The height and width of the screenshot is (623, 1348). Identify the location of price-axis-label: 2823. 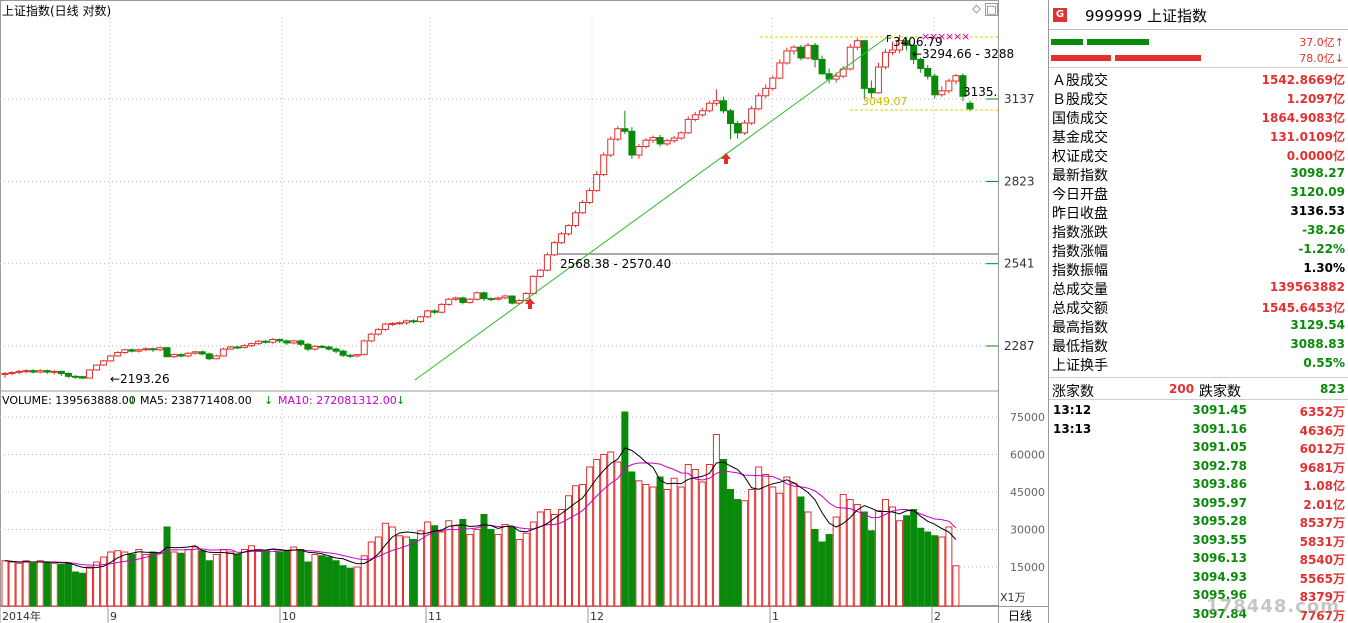
(1019, 181).